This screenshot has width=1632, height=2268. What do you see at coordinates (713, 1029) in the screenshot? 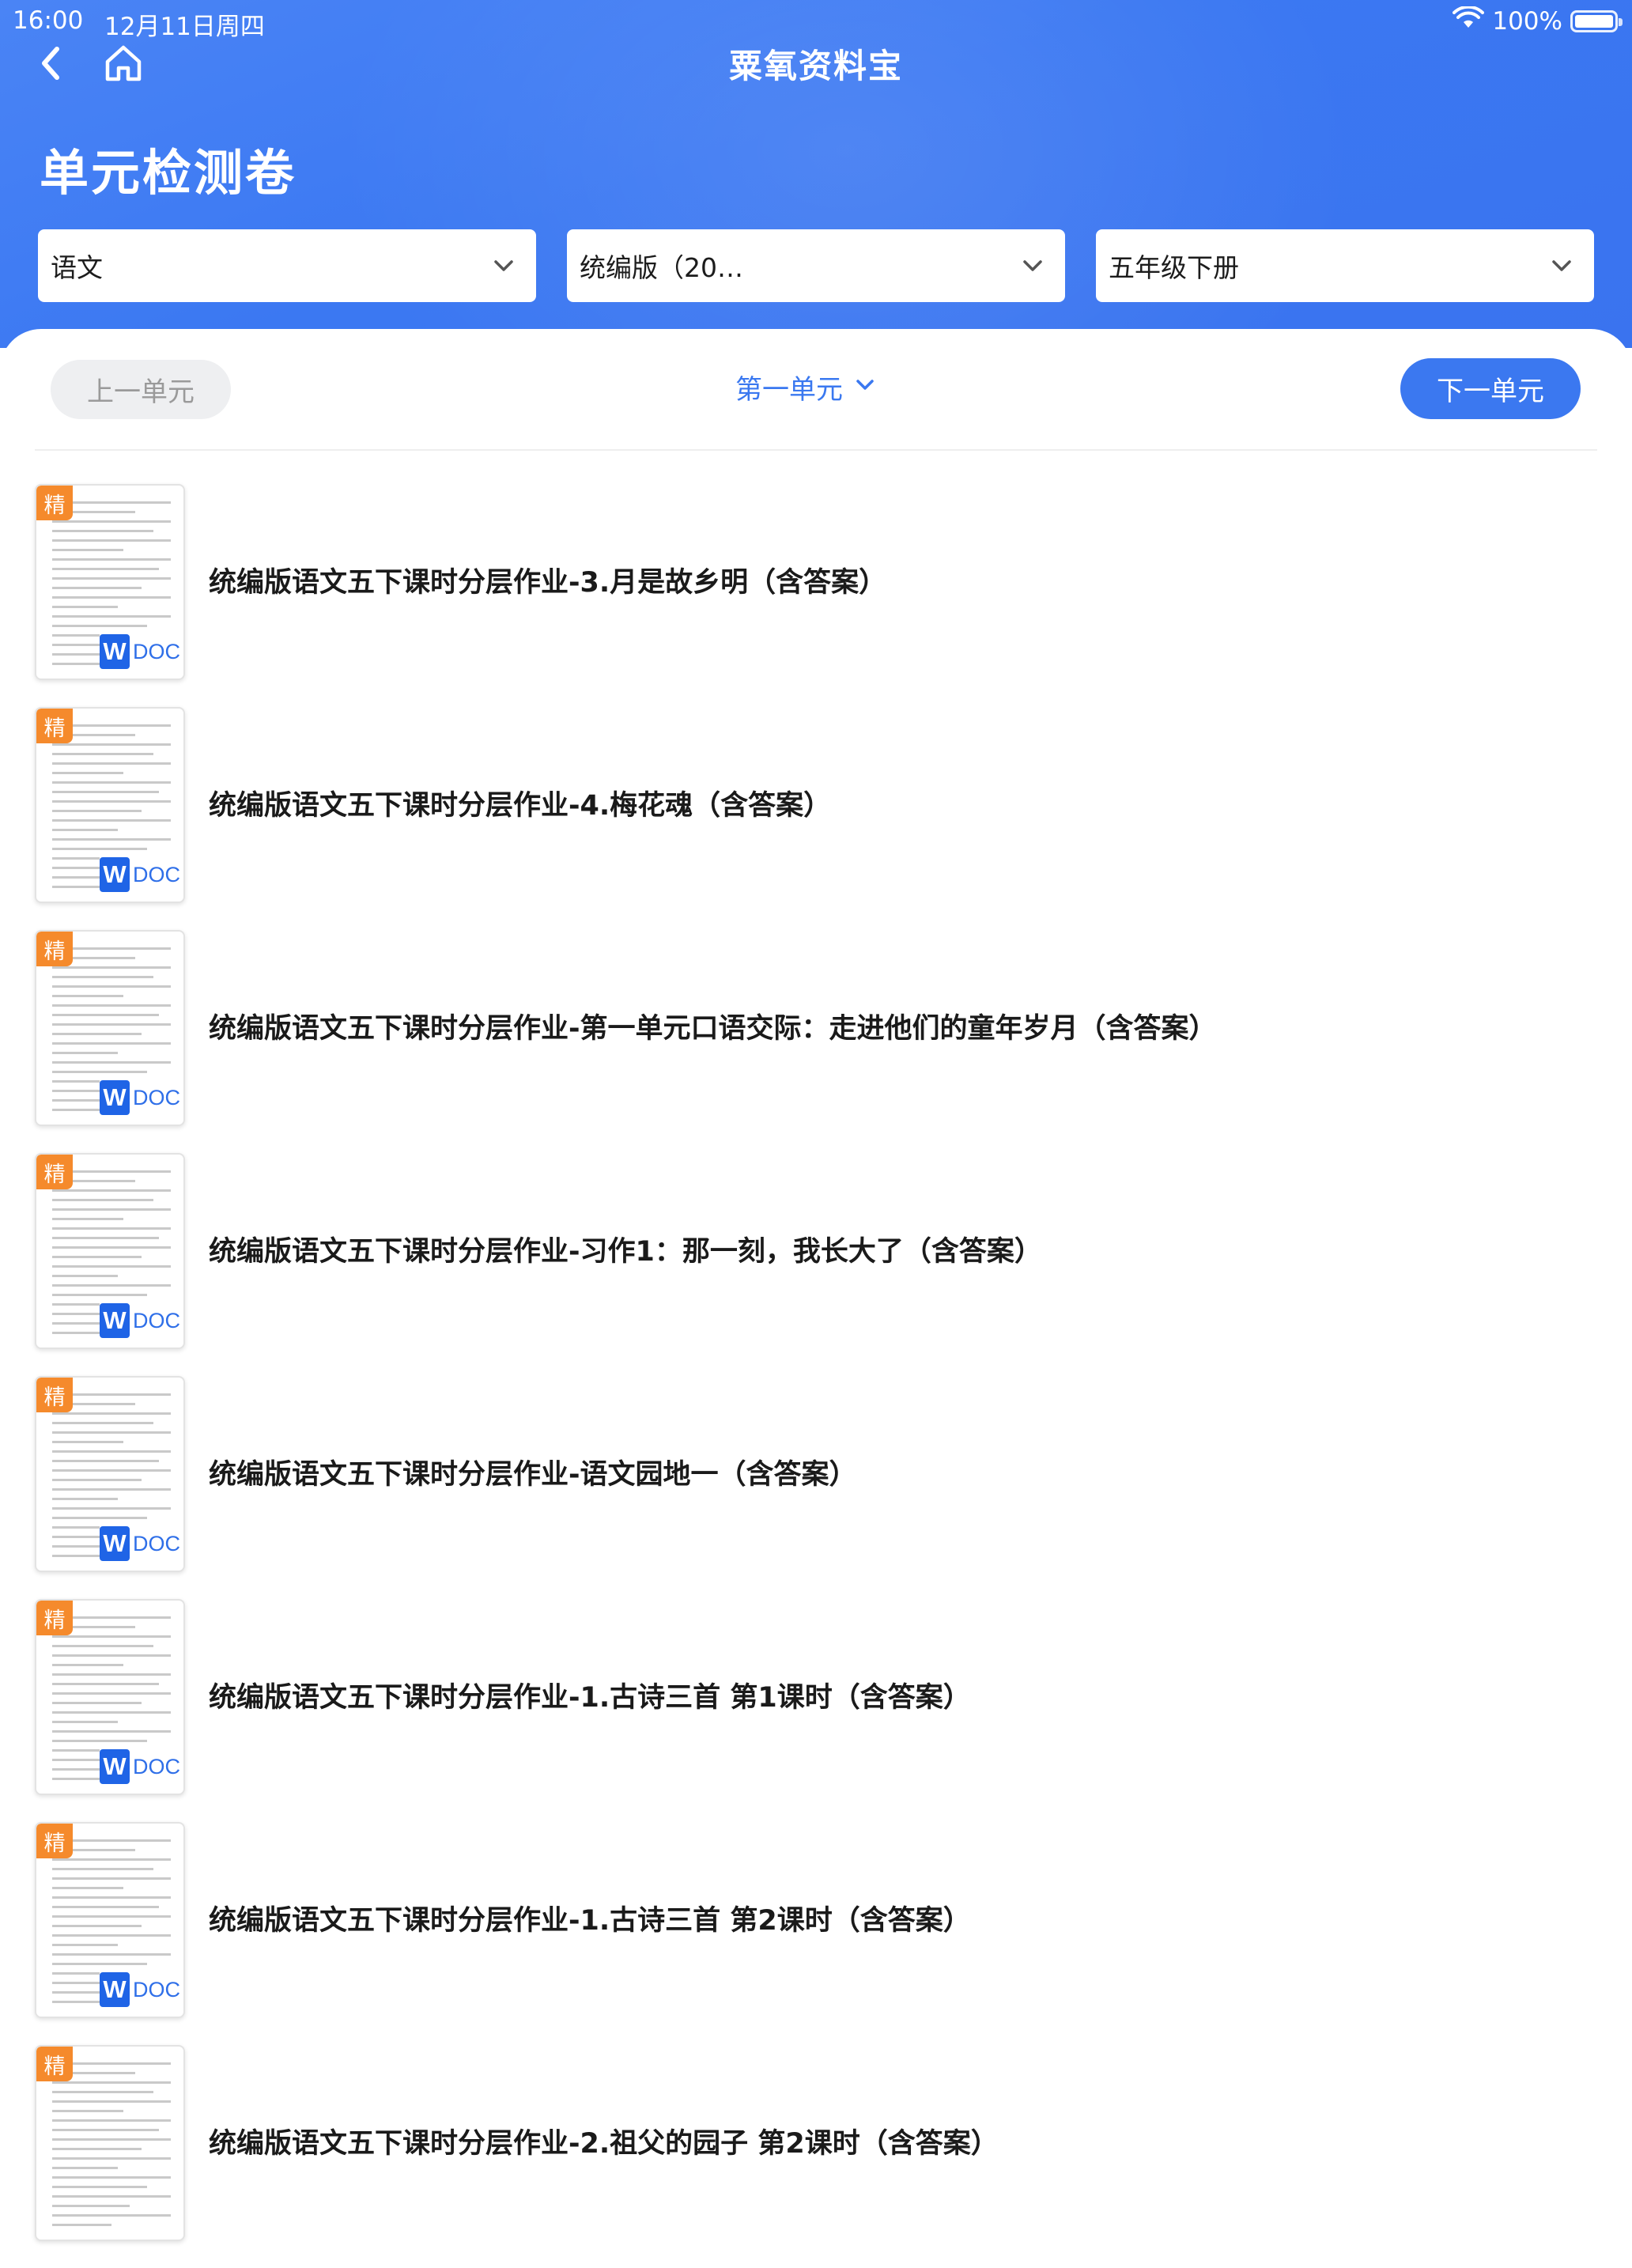
I see `document-title: 统编版语文五下课时分层作业-第一单元口语交际：走进他们的童年岁月（含答案）` at bounding box center [713, 1029].